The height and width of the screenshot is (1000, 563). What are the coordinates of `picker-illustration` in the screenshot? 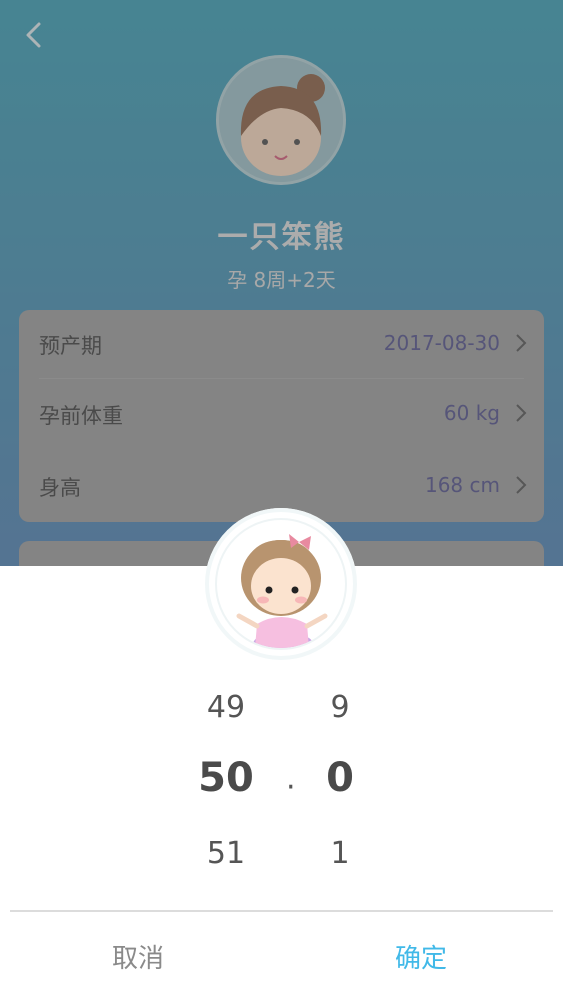 It's located at (281, 584).